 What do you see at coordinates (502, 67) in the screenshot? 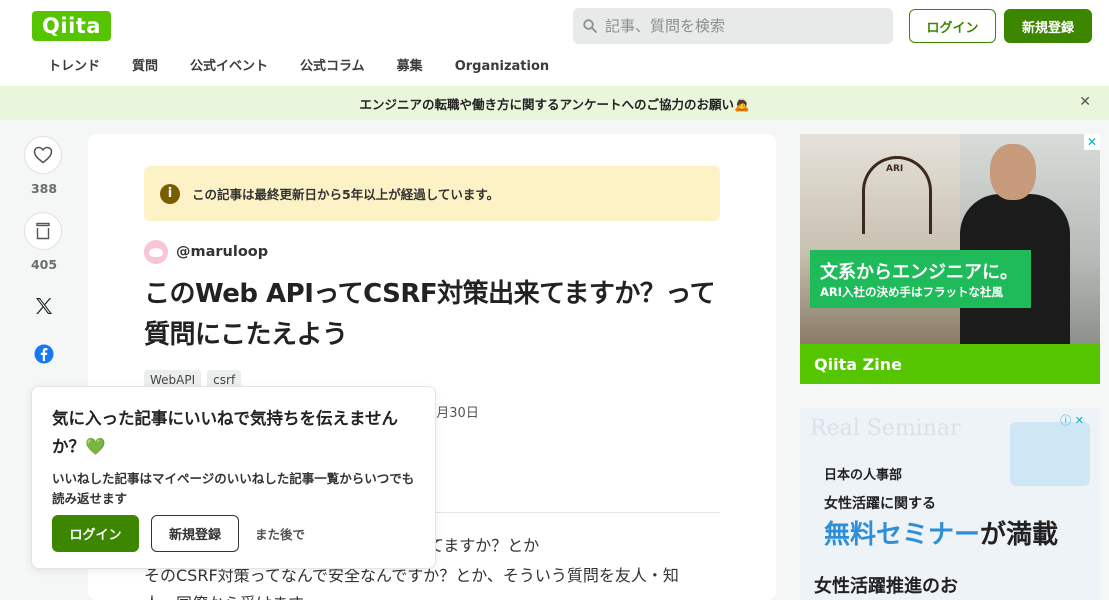
I see `nav-item-organization: Organization` at bounding box center [502, 67].